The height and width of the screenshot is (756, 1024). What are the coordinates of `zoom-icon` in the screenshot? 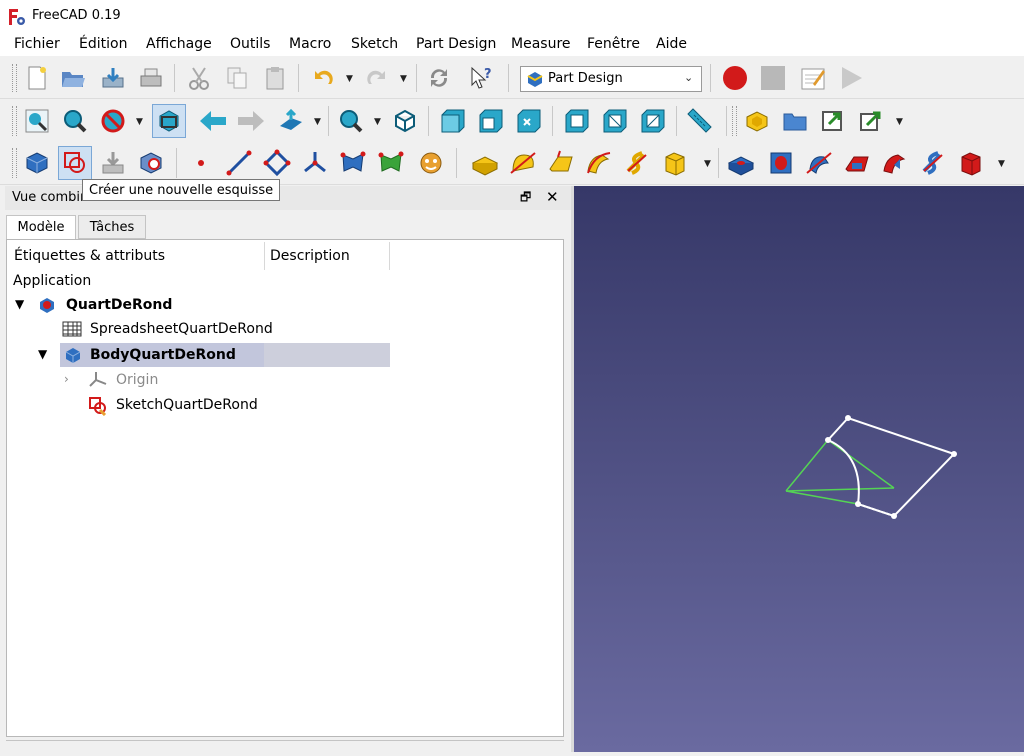 It's located at (351, 121).